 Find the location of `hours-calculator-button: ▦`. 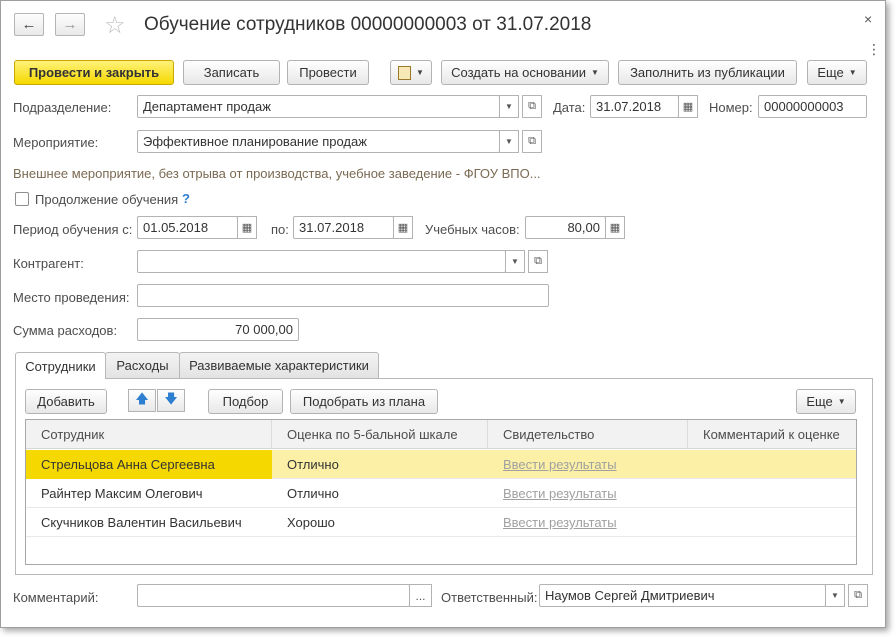

hours-calculator-button: ▦ is located at coordinates (615, 227).